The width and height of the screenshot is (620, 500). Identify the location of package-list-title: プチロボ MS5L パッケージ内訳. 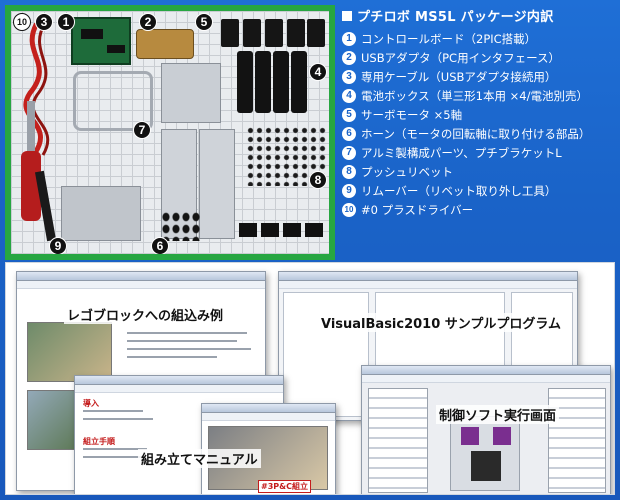
(478, 15).